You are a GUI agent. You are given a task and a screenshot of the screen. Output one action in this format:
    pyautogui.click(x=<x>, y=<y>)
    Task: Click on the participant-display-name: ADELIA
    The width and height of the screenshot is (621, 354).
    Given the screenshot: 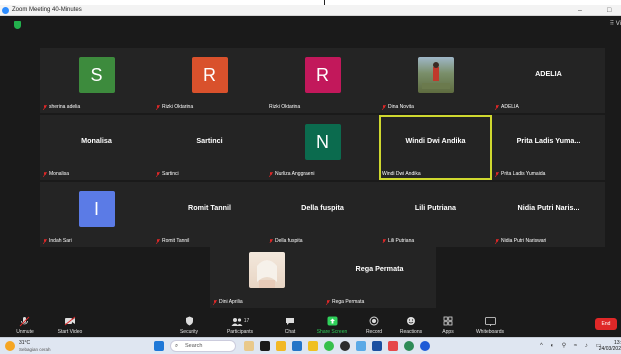 What is the action you would take?
    pyautogui.click(x=548, y=73)
    